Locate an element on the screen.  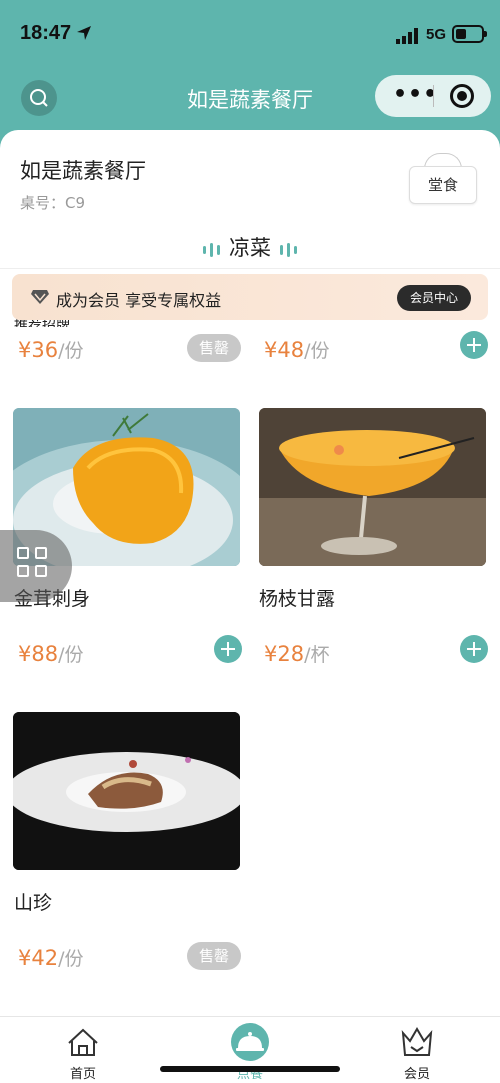
tab-bar: 首页 点餐 会员 is located at coordinates (250, 1049).